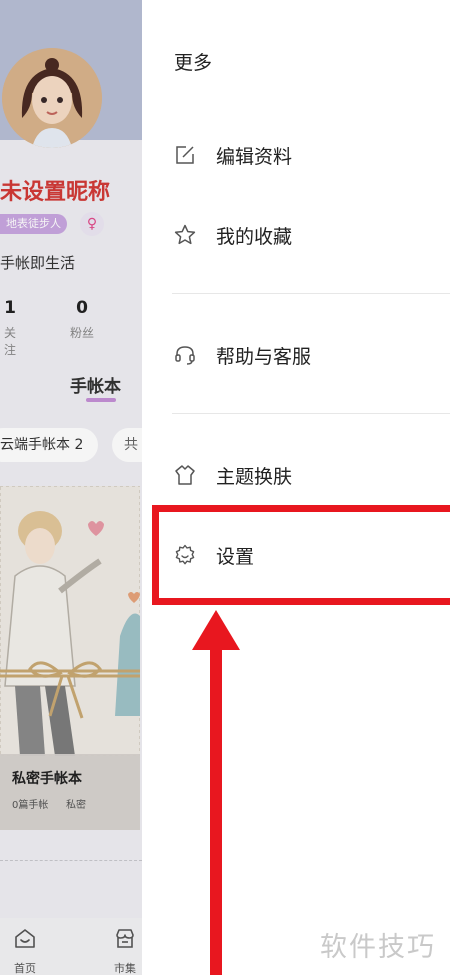 This screenshot has width=450, height=975. I want to click on settings-highlight-box, so click(301, 555).